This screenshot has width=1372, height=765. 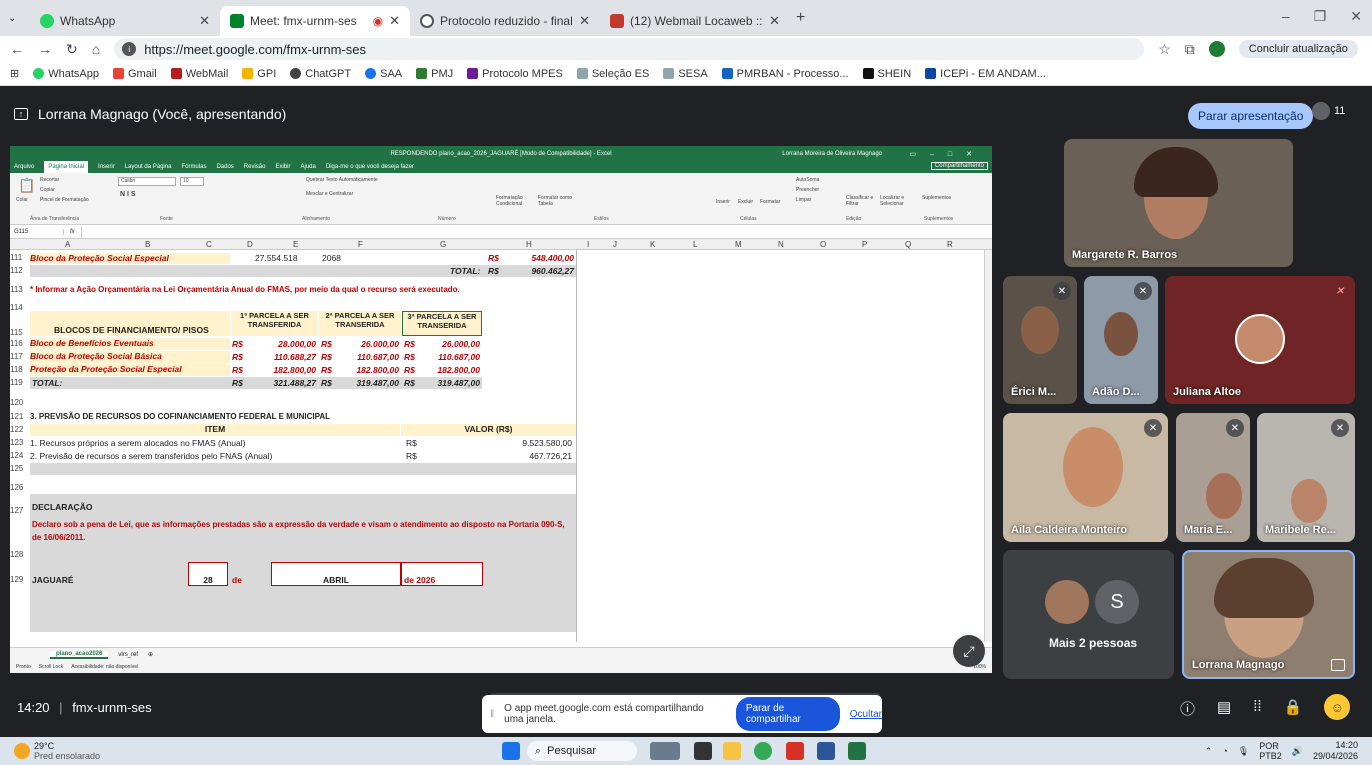 What do you see at coordinates (1320, 16) in the screenshot?
I see `restore-icon: ❐` at bounding box center [1320, 16].